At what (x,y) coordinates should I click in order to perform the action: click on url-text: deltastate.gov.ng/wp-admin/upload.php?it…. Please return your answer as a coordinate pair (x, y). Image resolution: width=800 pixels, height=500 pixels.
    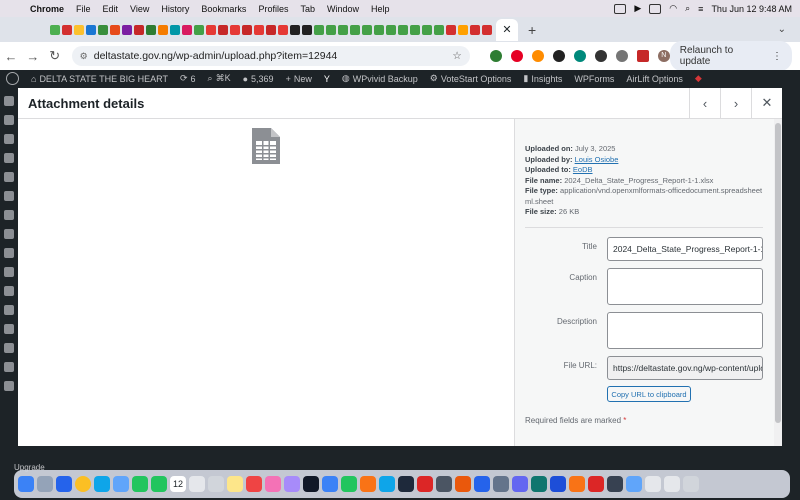
    Looking at the image, I should click on (216, 56).